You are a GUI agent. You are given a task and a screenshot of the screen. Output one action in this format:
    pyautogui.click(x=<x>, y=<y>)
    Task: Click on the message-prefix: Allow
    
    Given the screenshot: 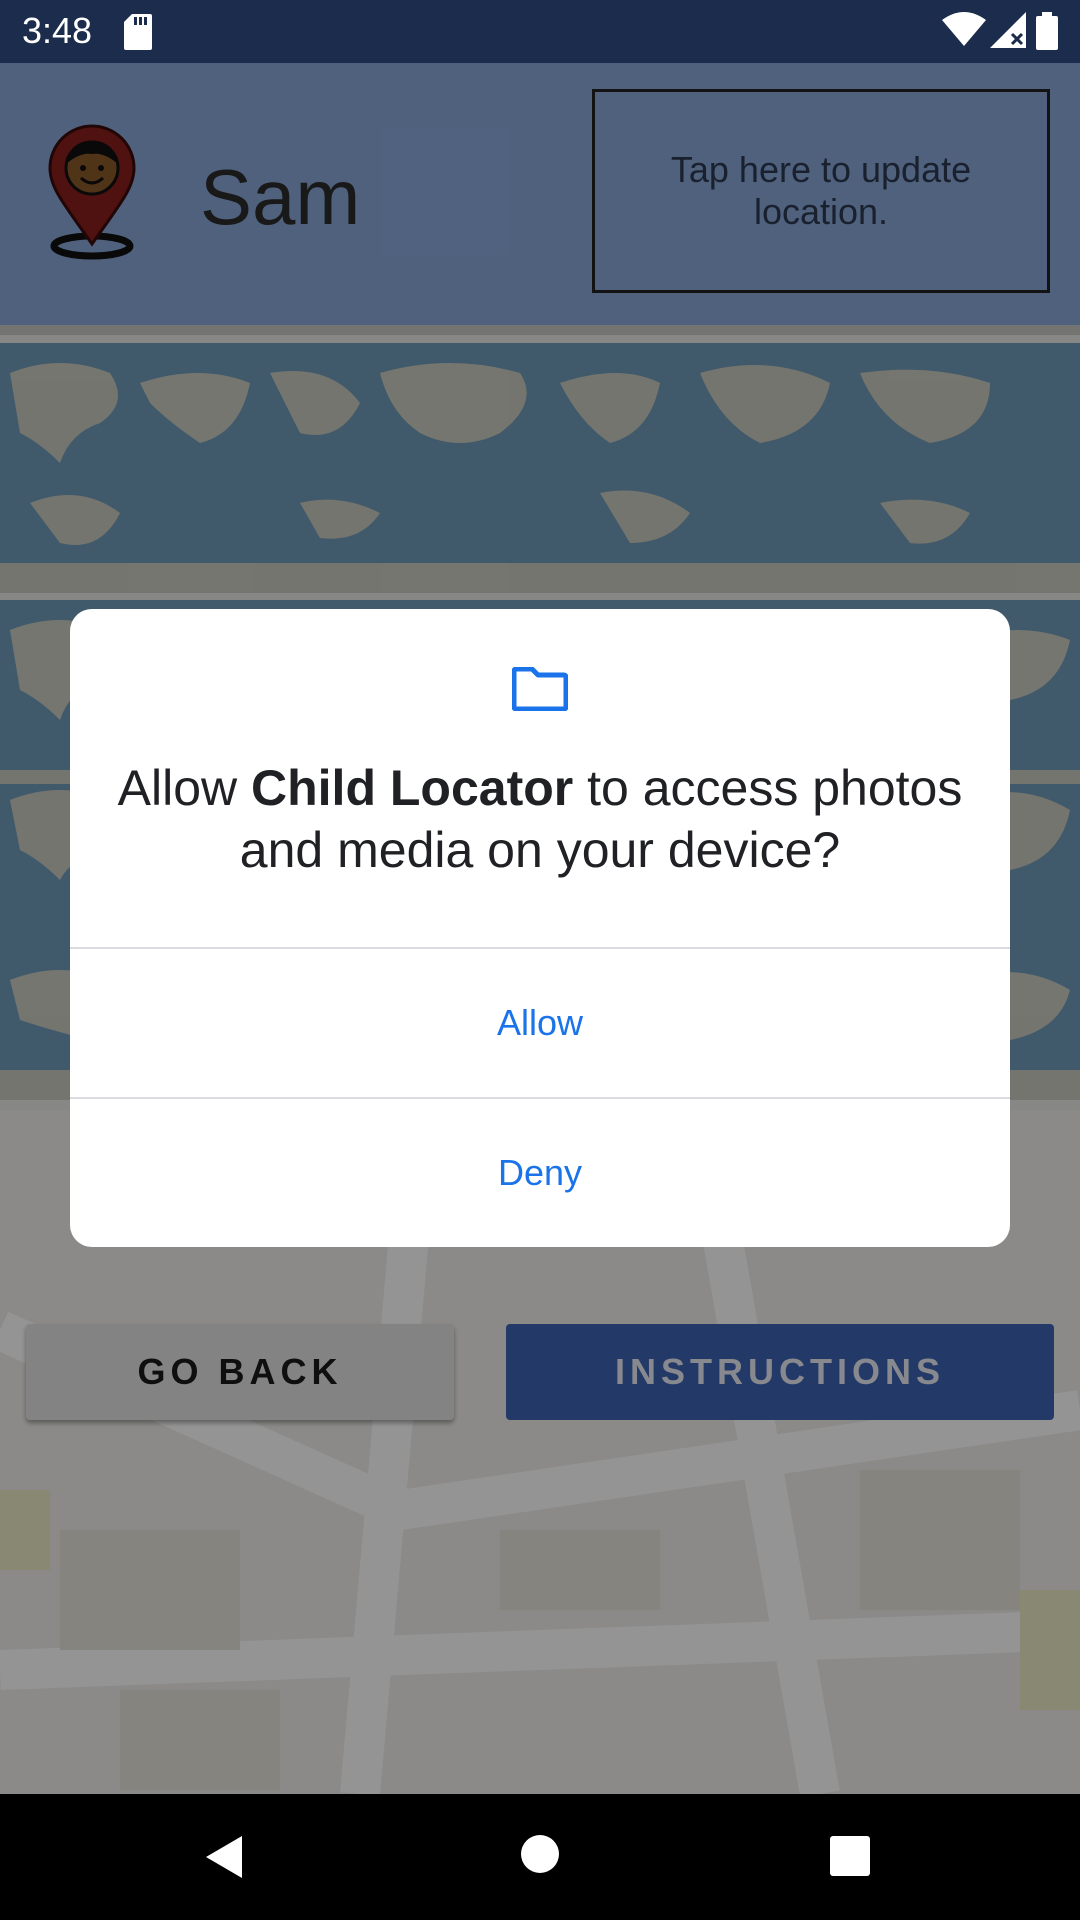 What is the action you would take?
    pyautogui.click(x=184, y=788)
    